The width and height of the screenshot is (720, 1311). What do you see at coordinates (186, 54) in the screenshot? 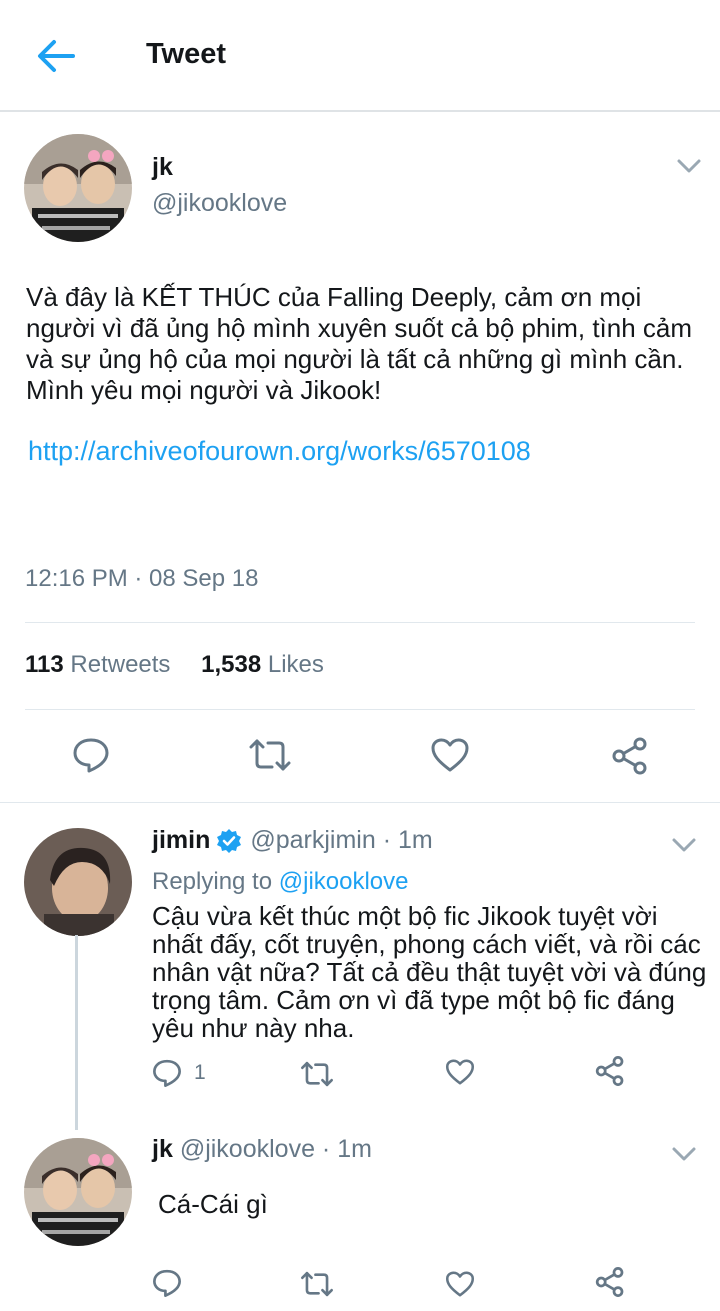
I see `page-title: Tweet` at bounding box center [186, 54].